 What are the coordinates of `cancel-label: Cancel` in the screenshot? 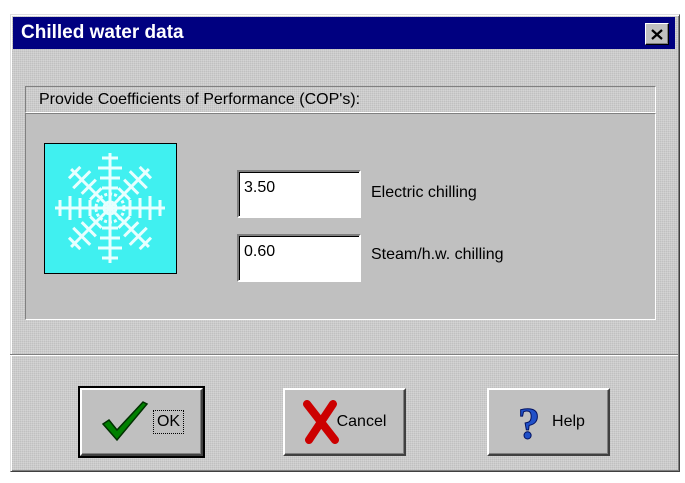 It's located at (361, 421).